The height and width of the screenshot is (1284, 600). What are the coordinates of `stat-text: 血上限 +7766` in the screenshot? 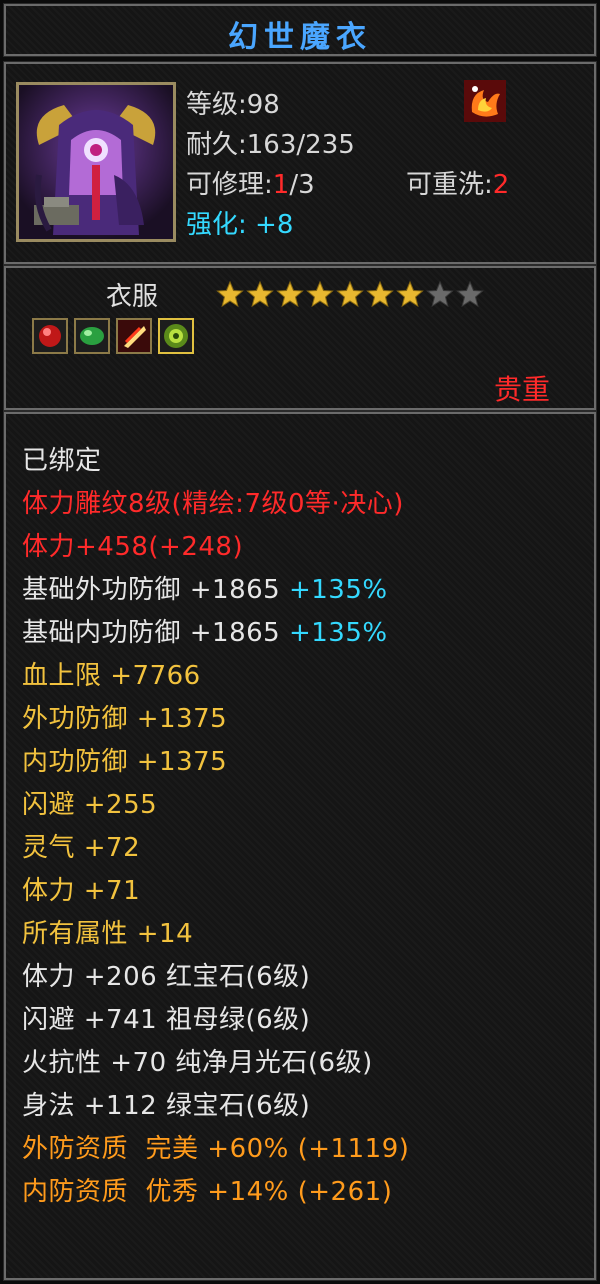 It's located at (111, 676).